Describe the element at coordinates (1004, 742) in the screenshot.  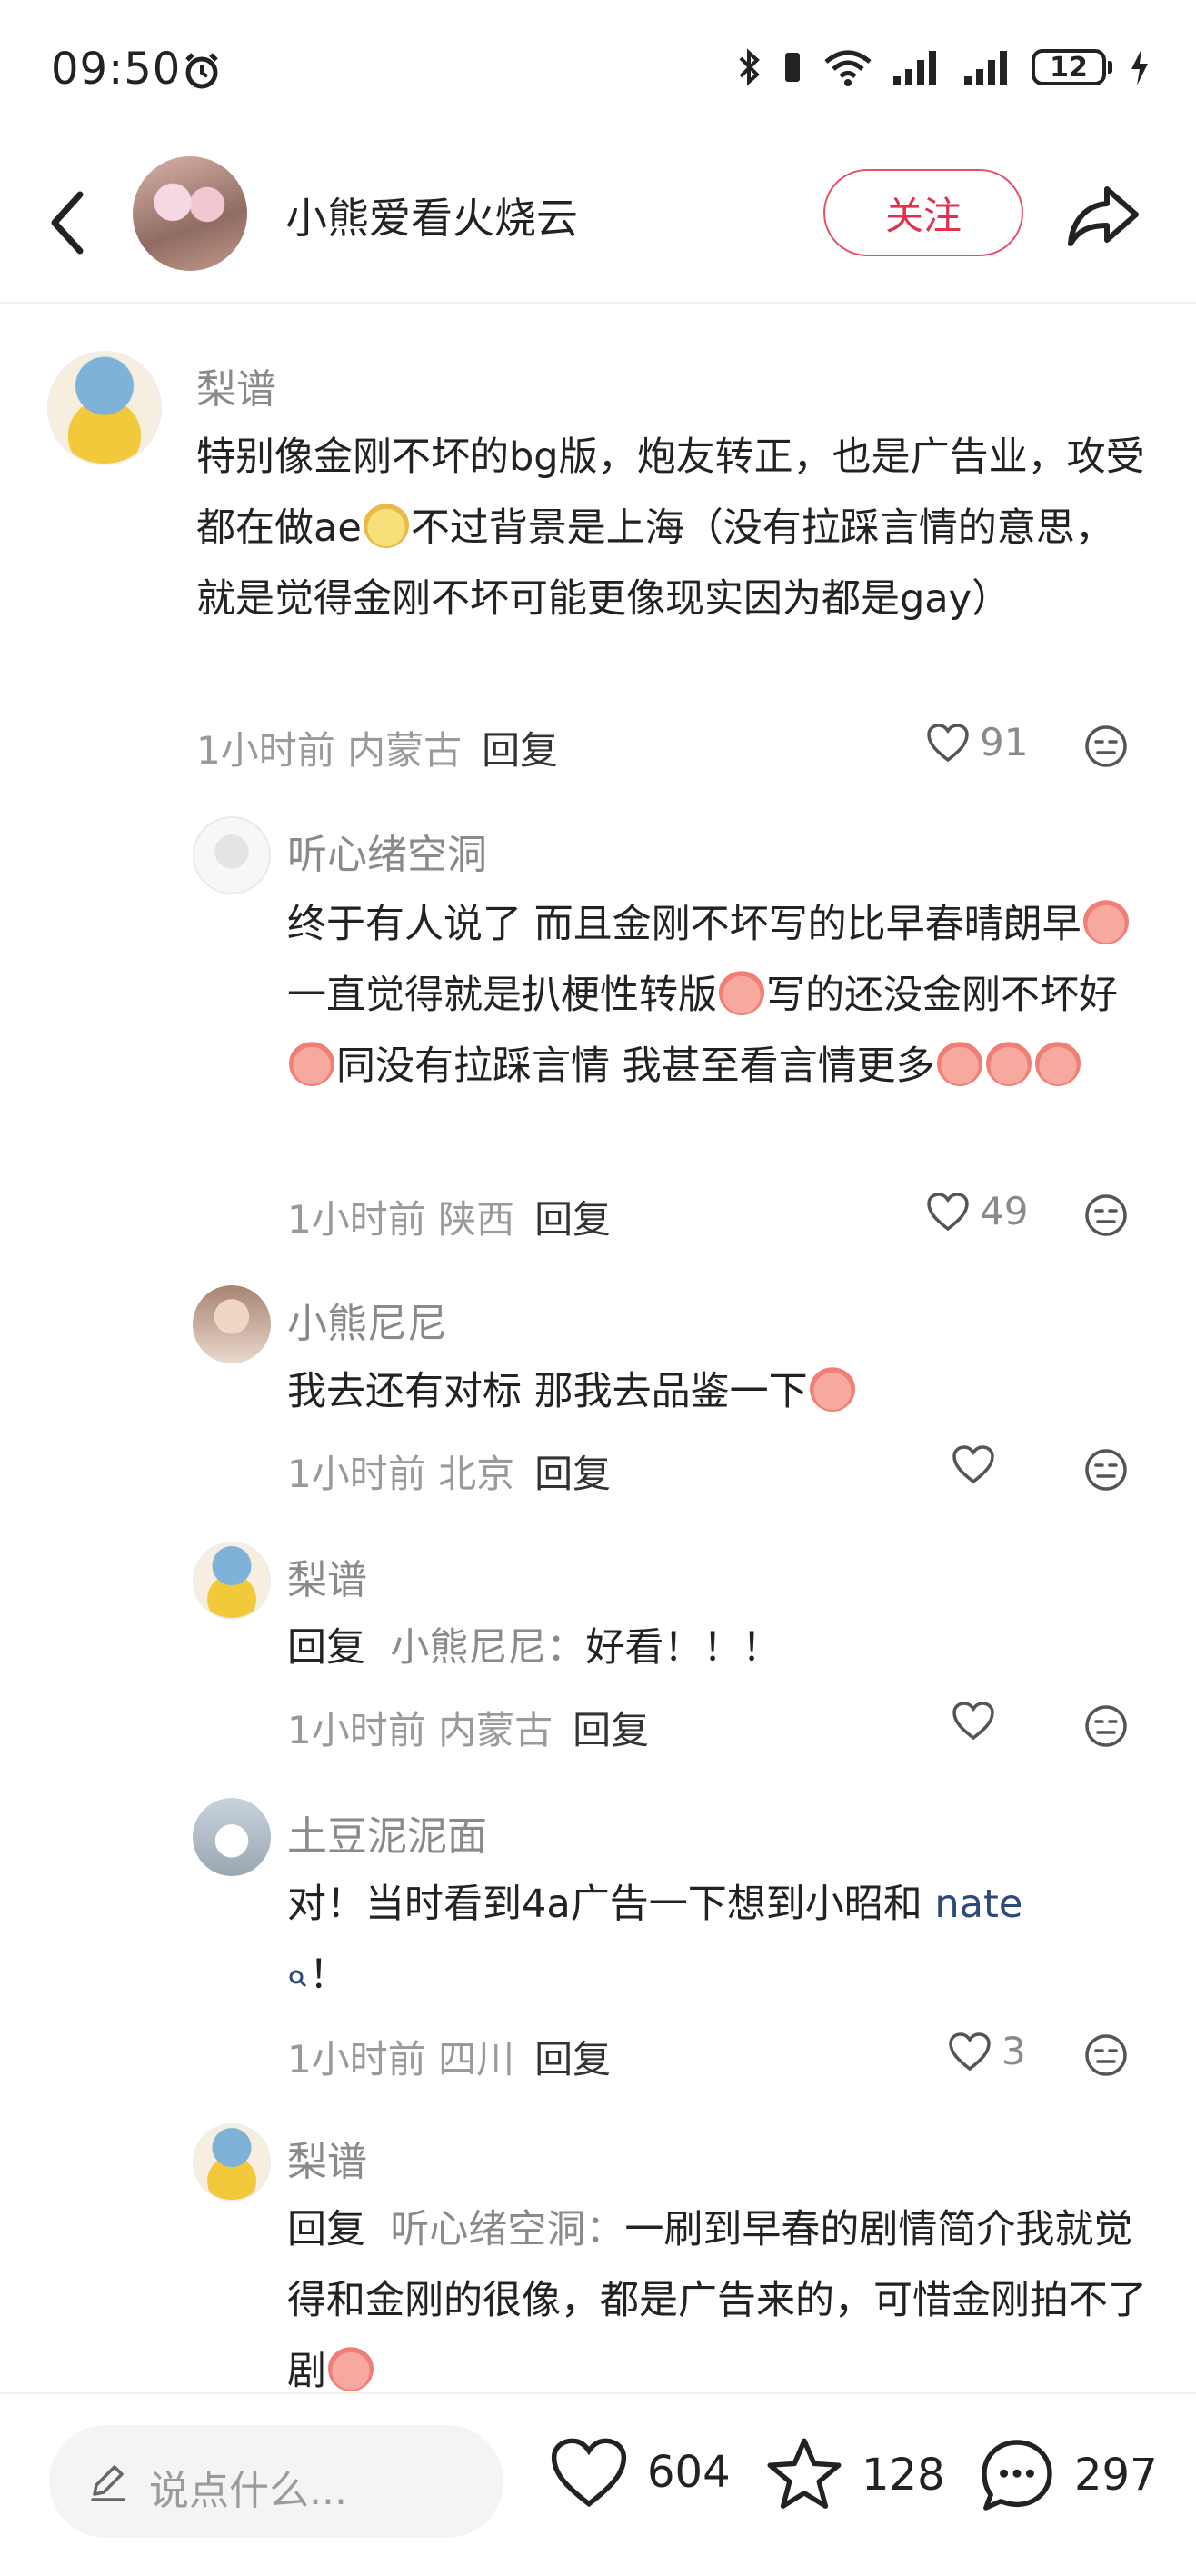
I see `like-count: 91` at that location.